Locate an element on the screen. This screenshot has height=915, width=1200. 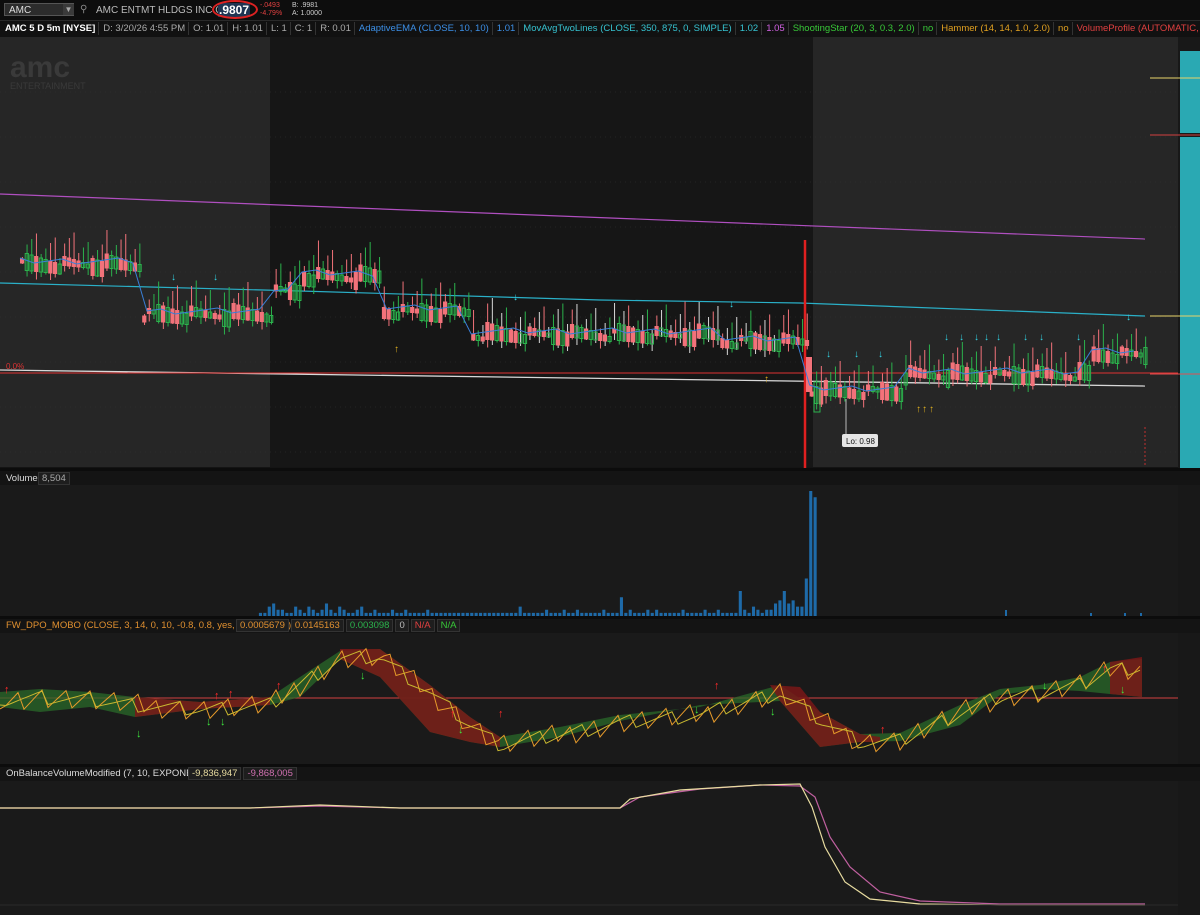
watermark-logo: amc is located at coordinates (40, 67).